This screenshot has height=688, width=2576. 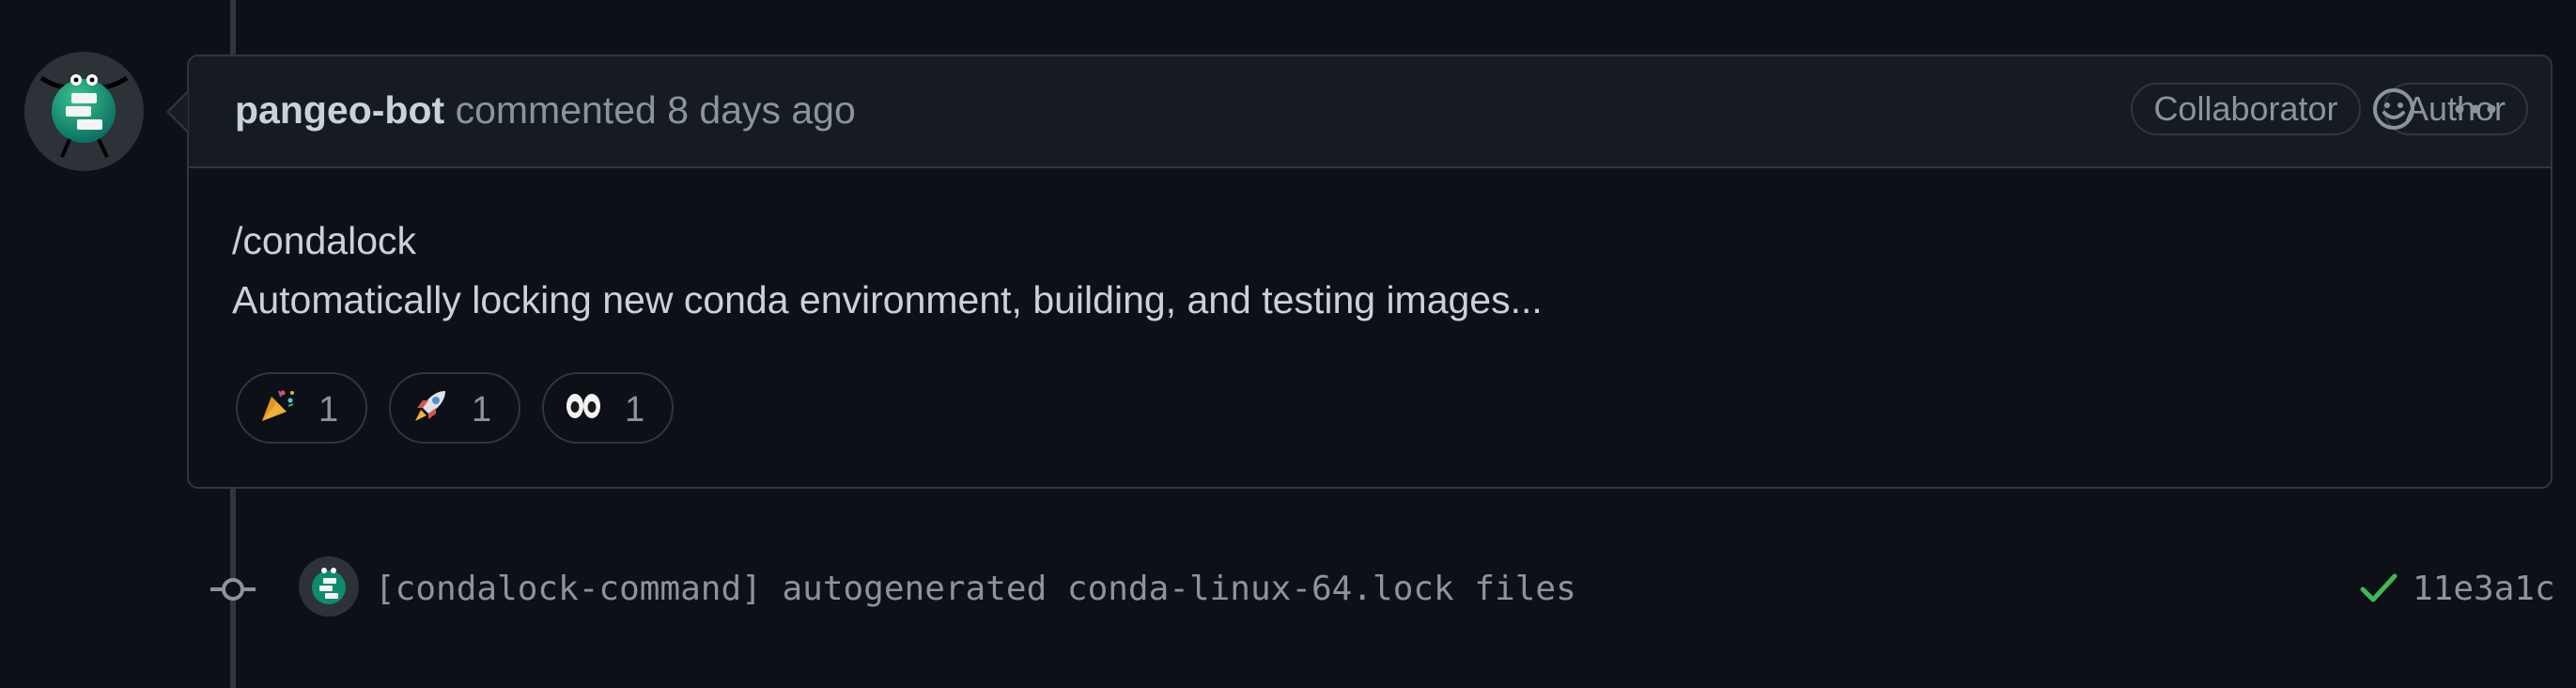 What do you see at coordinates (2475, 109) in the screenshot?
I see `more-options-kebab-icon` at bounding box center [2475, 109].